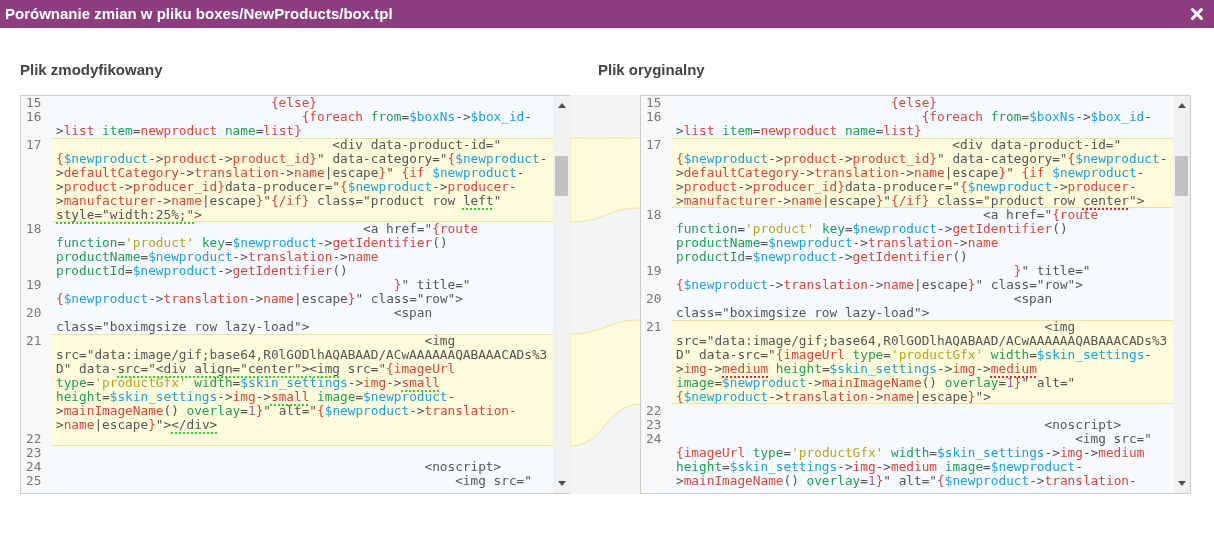 The width and height of the screenshot is (1214, 537). Describe the element at coordinates (856, 369) in the screenshot. I see `code-line: >img->medium height=$skin_settings->img->medium` at that location.